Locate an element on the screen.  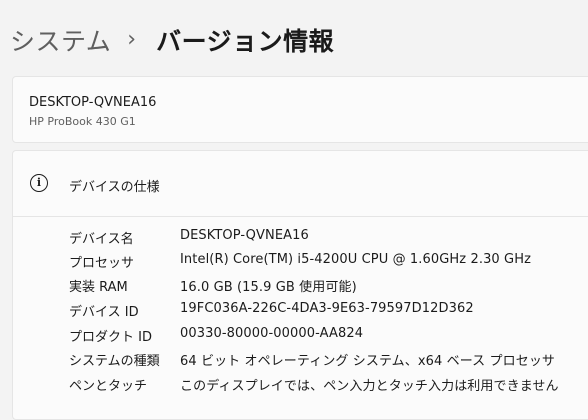
spec-row-ram: 実装 RAM 16.0 GB (15.9 GB 使用可能) is located at coordinates (300, 286).